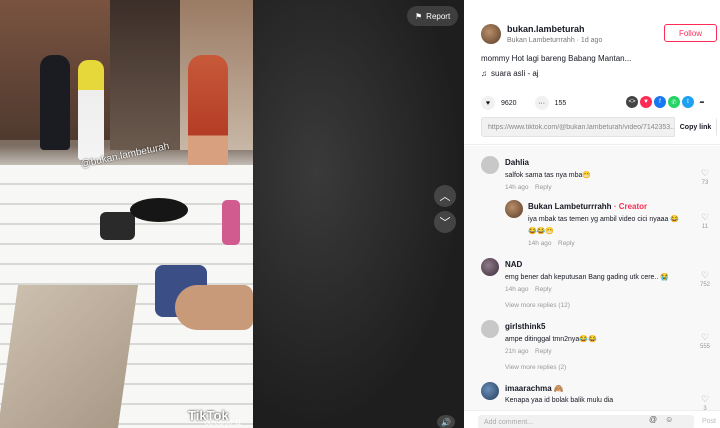 The width and height of the screenshot is (720, 428). Describe the element at coordinates (646, 102) in the screenshot. I see `send-icon: ▼` at that location.